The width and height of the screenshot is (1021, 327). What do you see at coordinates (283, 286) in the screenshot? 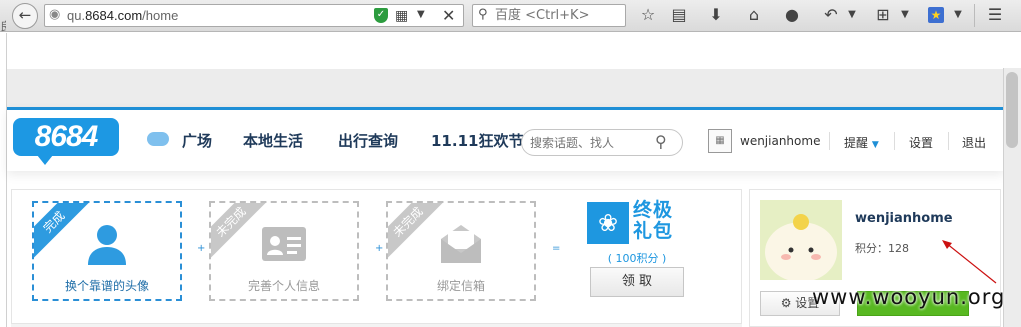
I see `task-label: 完善个人信息` at bounding box center [283, 286].